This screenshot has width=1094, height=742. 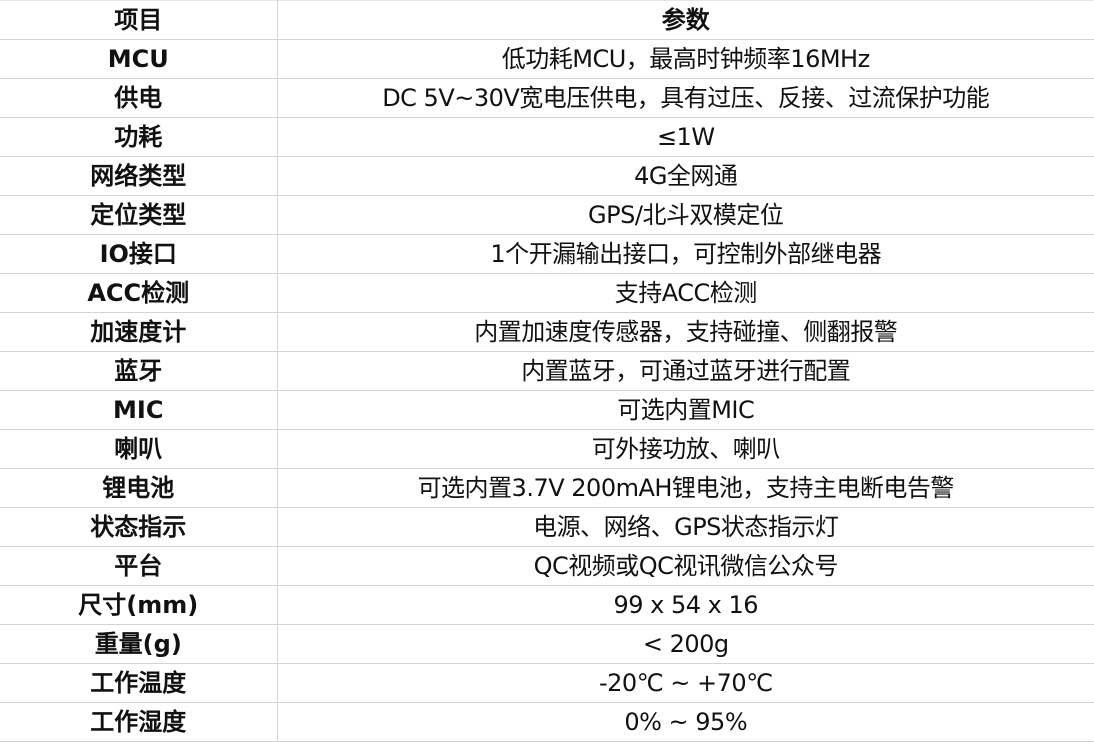 I want to click on row-item-value: 低功耗MCU，最高时钟频率16MHz, so click(x=685, y=59).